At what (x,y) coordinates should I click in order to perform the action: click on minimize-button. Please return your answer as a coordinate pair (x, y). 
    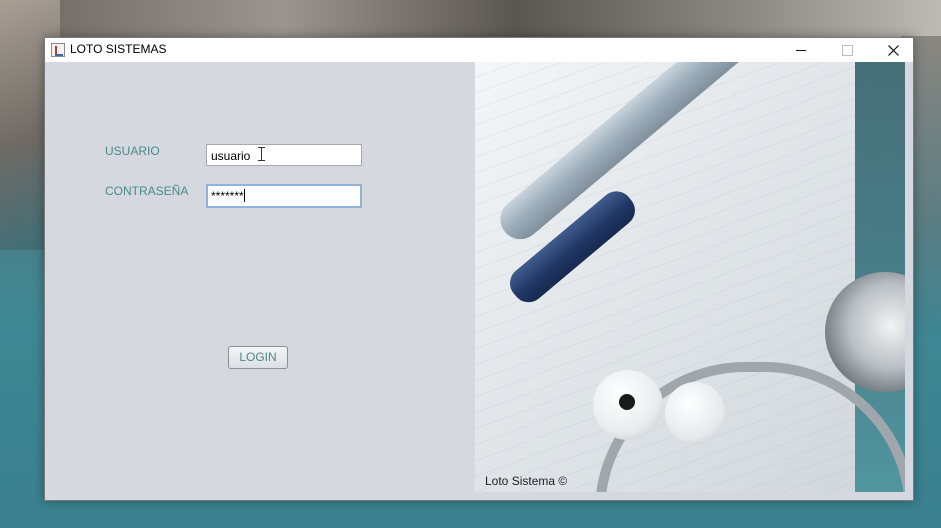
    Looking at the image, I should click on (801, 50).